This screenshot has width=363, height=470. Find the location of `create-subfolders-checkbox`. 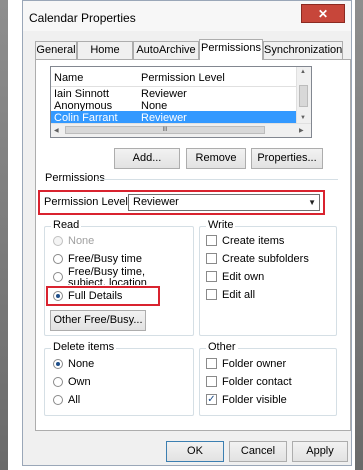

create-subfolders-checkbox is located at coordinates (211, 258).